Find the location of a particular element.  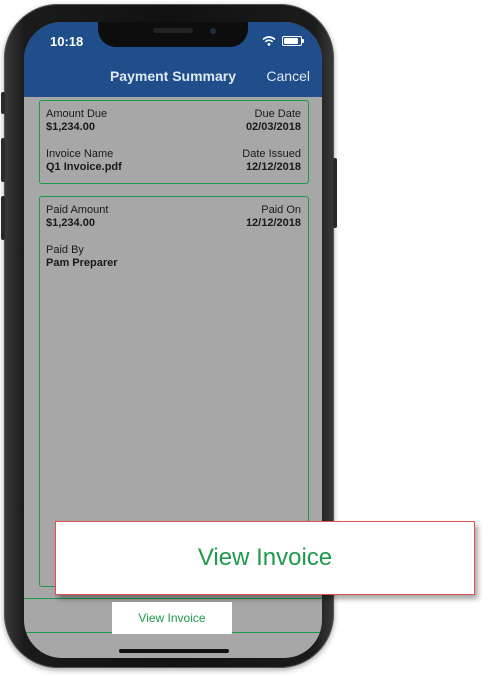

amount-due-label: Amount Due is located at coordinates (77, 114).